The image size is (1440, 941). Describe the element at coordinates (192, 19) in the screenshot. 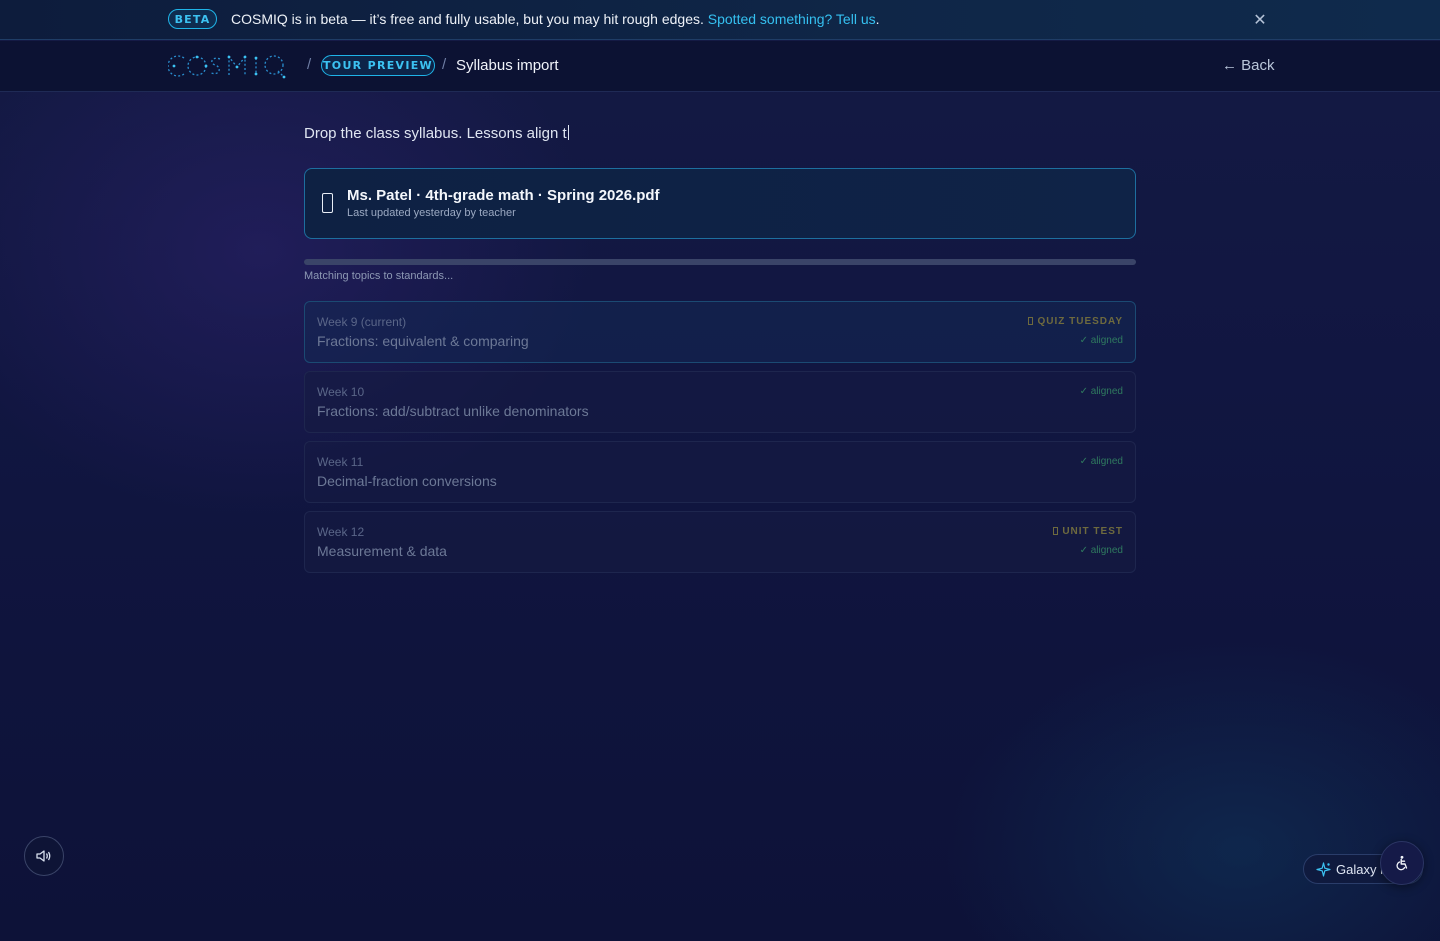

I see `beta-badge: BETA` at that location.